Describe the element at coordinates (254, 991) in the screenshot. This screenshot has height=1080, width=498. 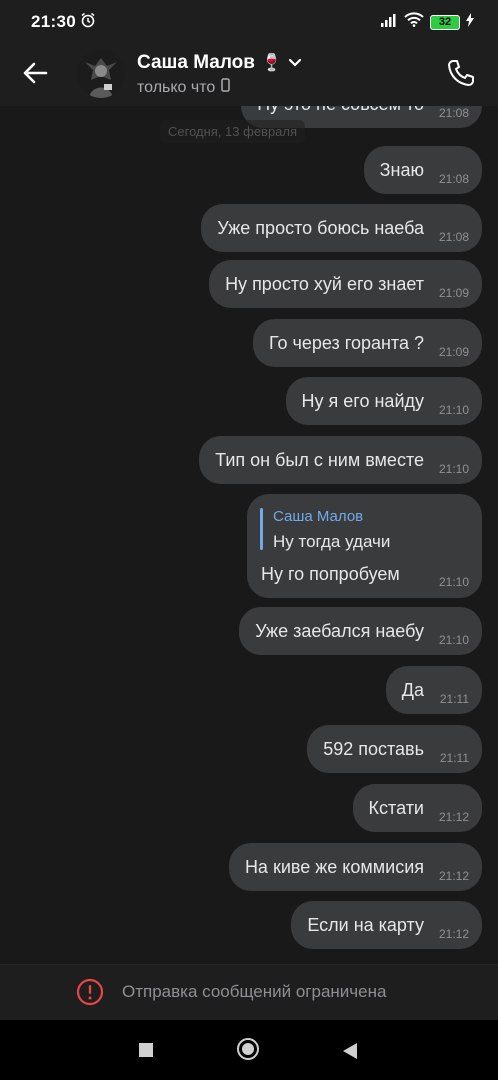
I see `notice-text: Отправка сообщений ограничена` at that location.